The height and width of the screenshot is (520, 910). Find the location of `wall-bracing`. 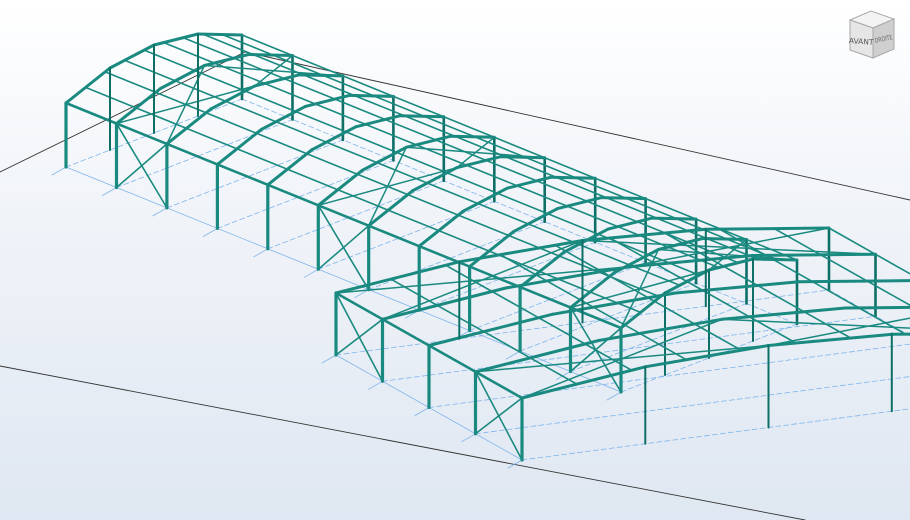

wall-bracing is located at coordinates (141, 165).